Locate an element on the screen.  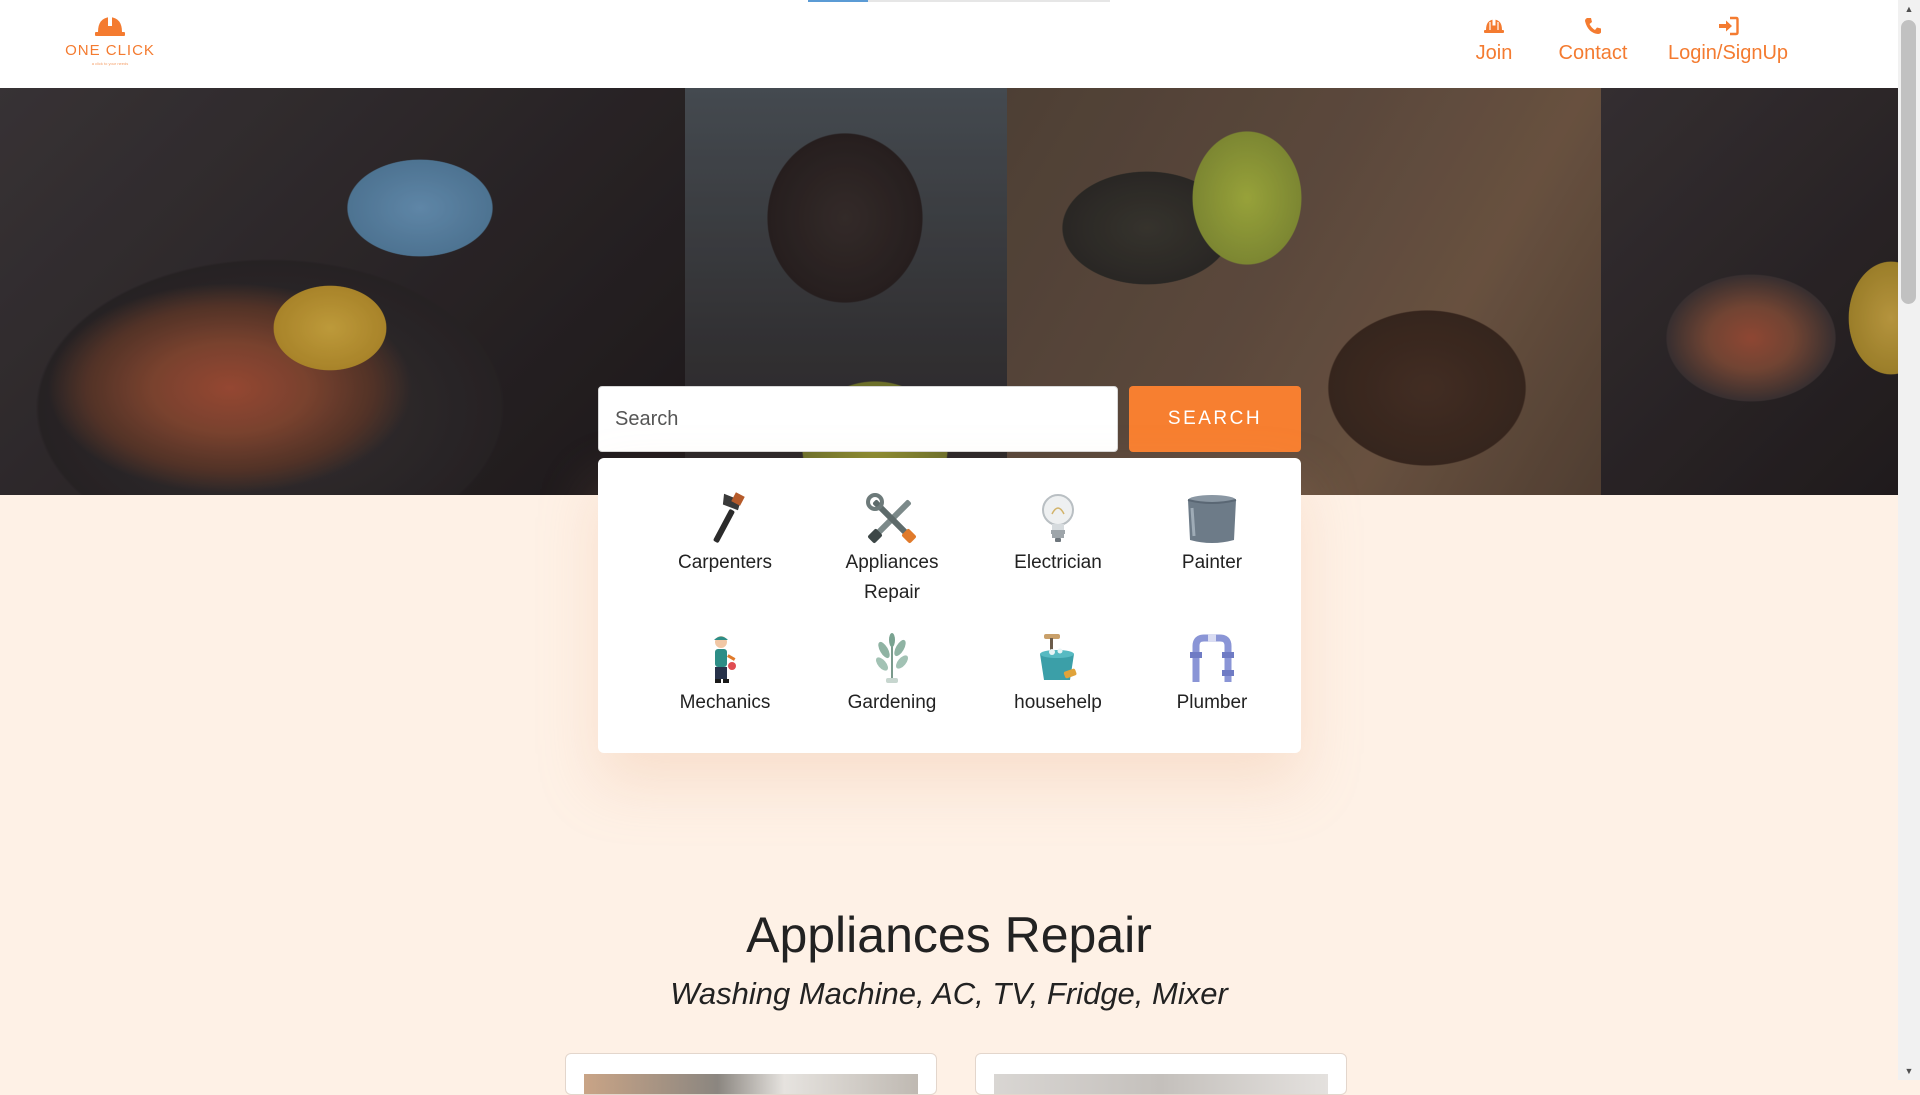
category-plumber: Plumber is located at coordinates (1212, 675).